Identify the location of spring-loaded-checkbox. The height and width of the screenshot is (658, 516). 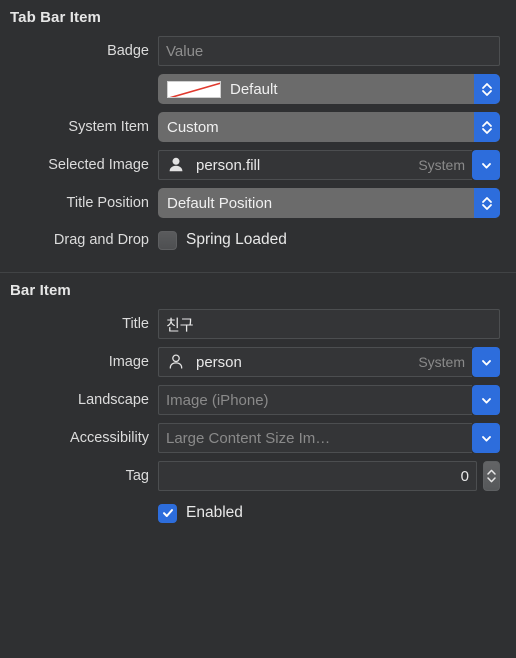
(167, 240).